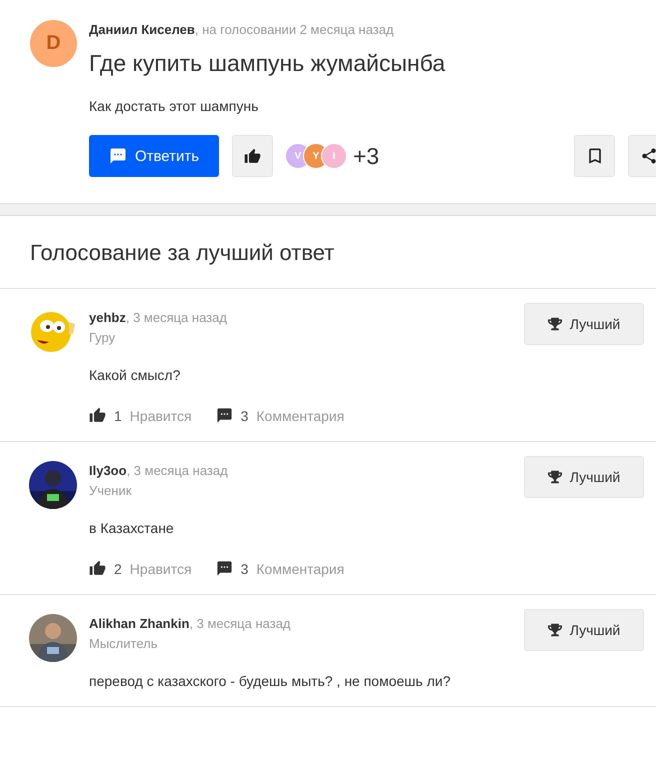  What do you see at coordinates (174, 106) in the screenshot?
I see `question-text: Как достать этот шампунь` at bounding box center [174, 106].